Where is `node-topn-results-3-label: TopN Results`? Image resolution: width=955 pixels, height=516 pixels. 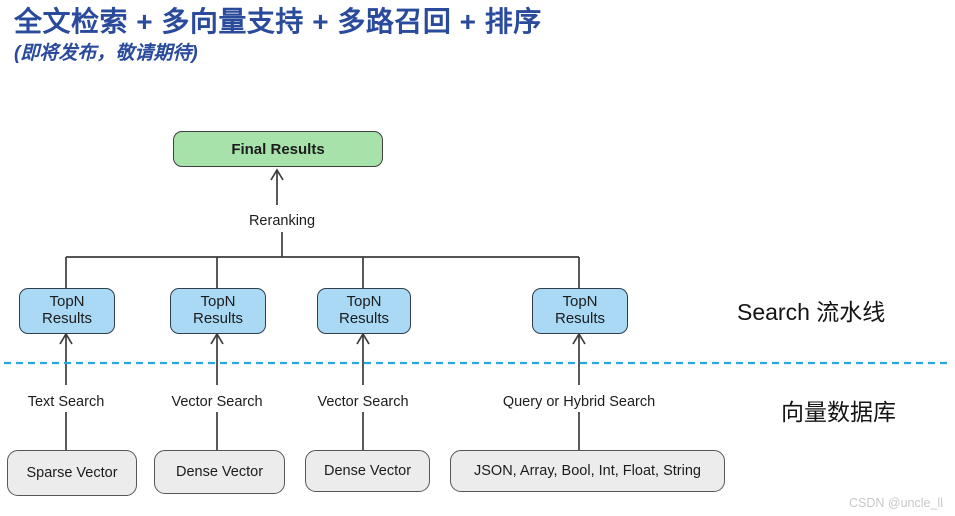
node-topn-results-3-label: TopN Results is located at coordinates (364, 310).